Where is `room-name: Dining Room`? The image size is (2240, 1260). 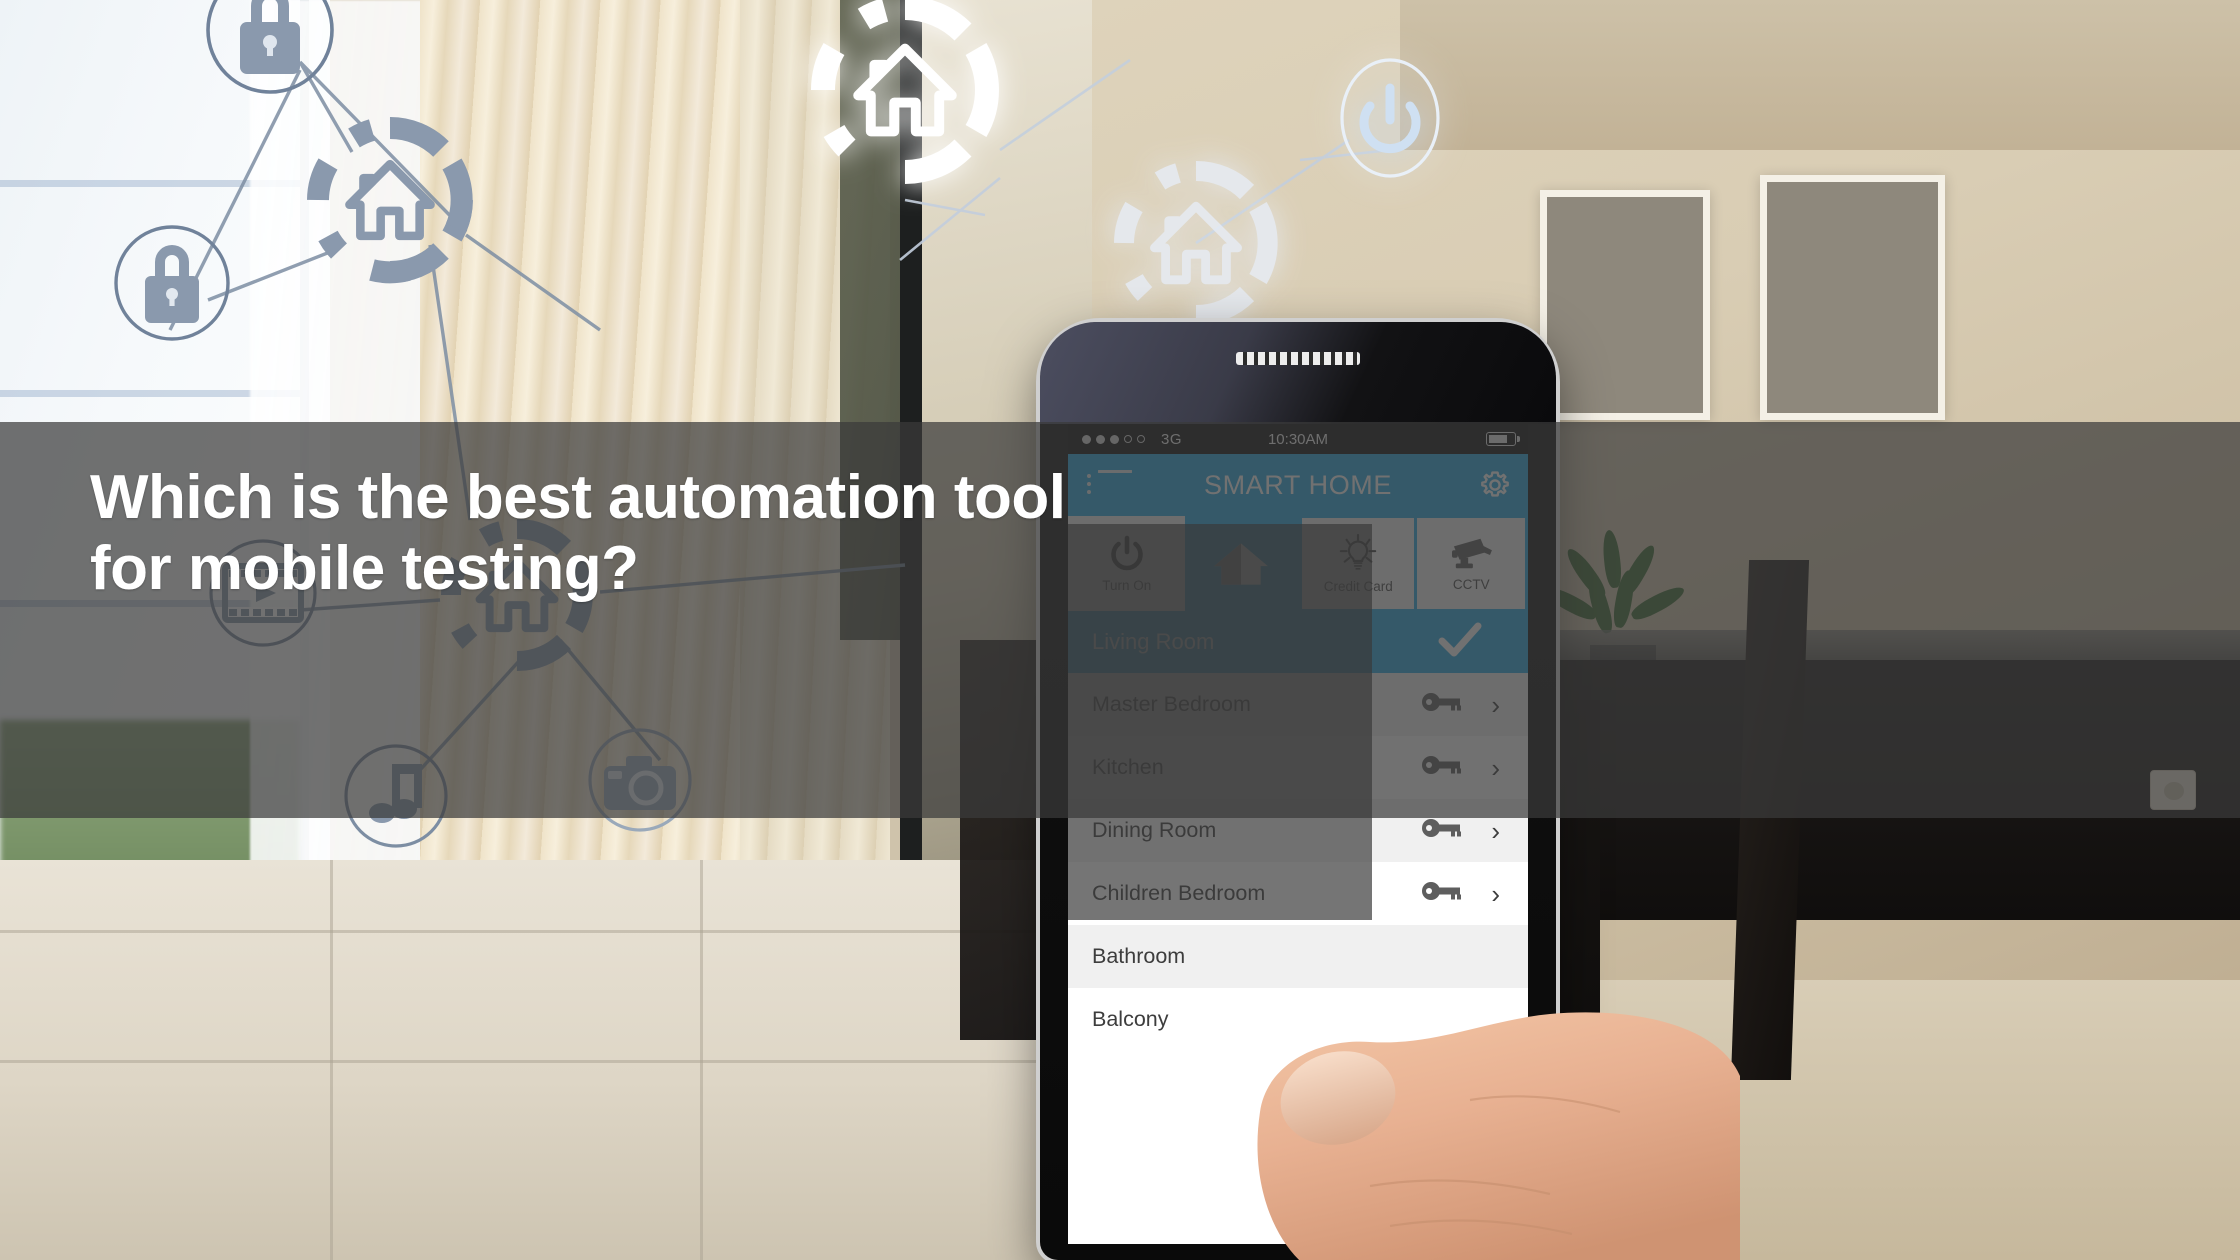
room-name: Dining Room is located at coordinates (1154, 830).